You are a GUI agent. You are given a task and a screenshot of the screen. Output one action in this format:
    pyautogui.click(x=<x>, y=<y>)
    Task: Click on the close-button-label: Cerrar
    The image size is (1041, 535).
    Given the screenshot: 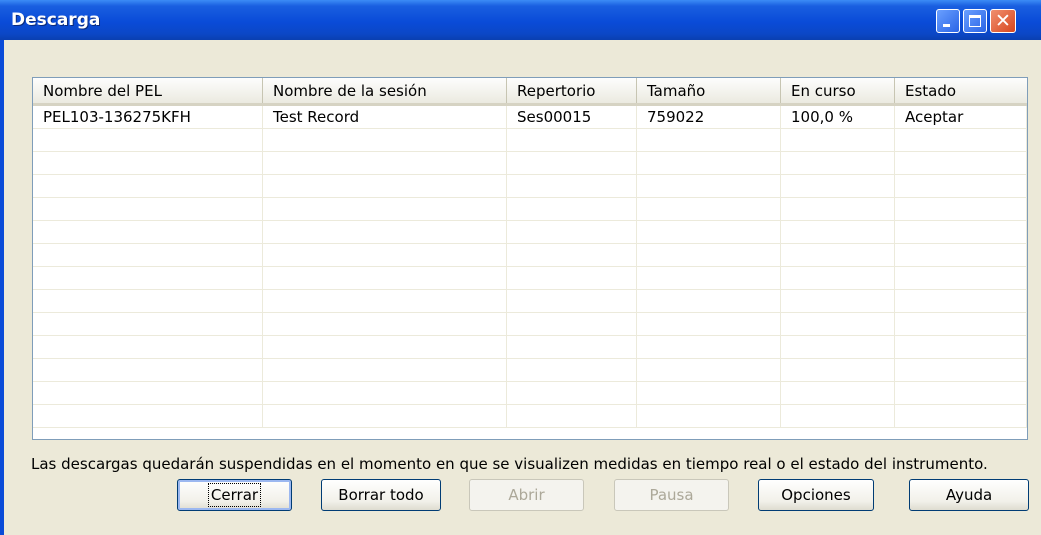 What is the action you would take?
    pyautogui.click(x=234, y=494)
    